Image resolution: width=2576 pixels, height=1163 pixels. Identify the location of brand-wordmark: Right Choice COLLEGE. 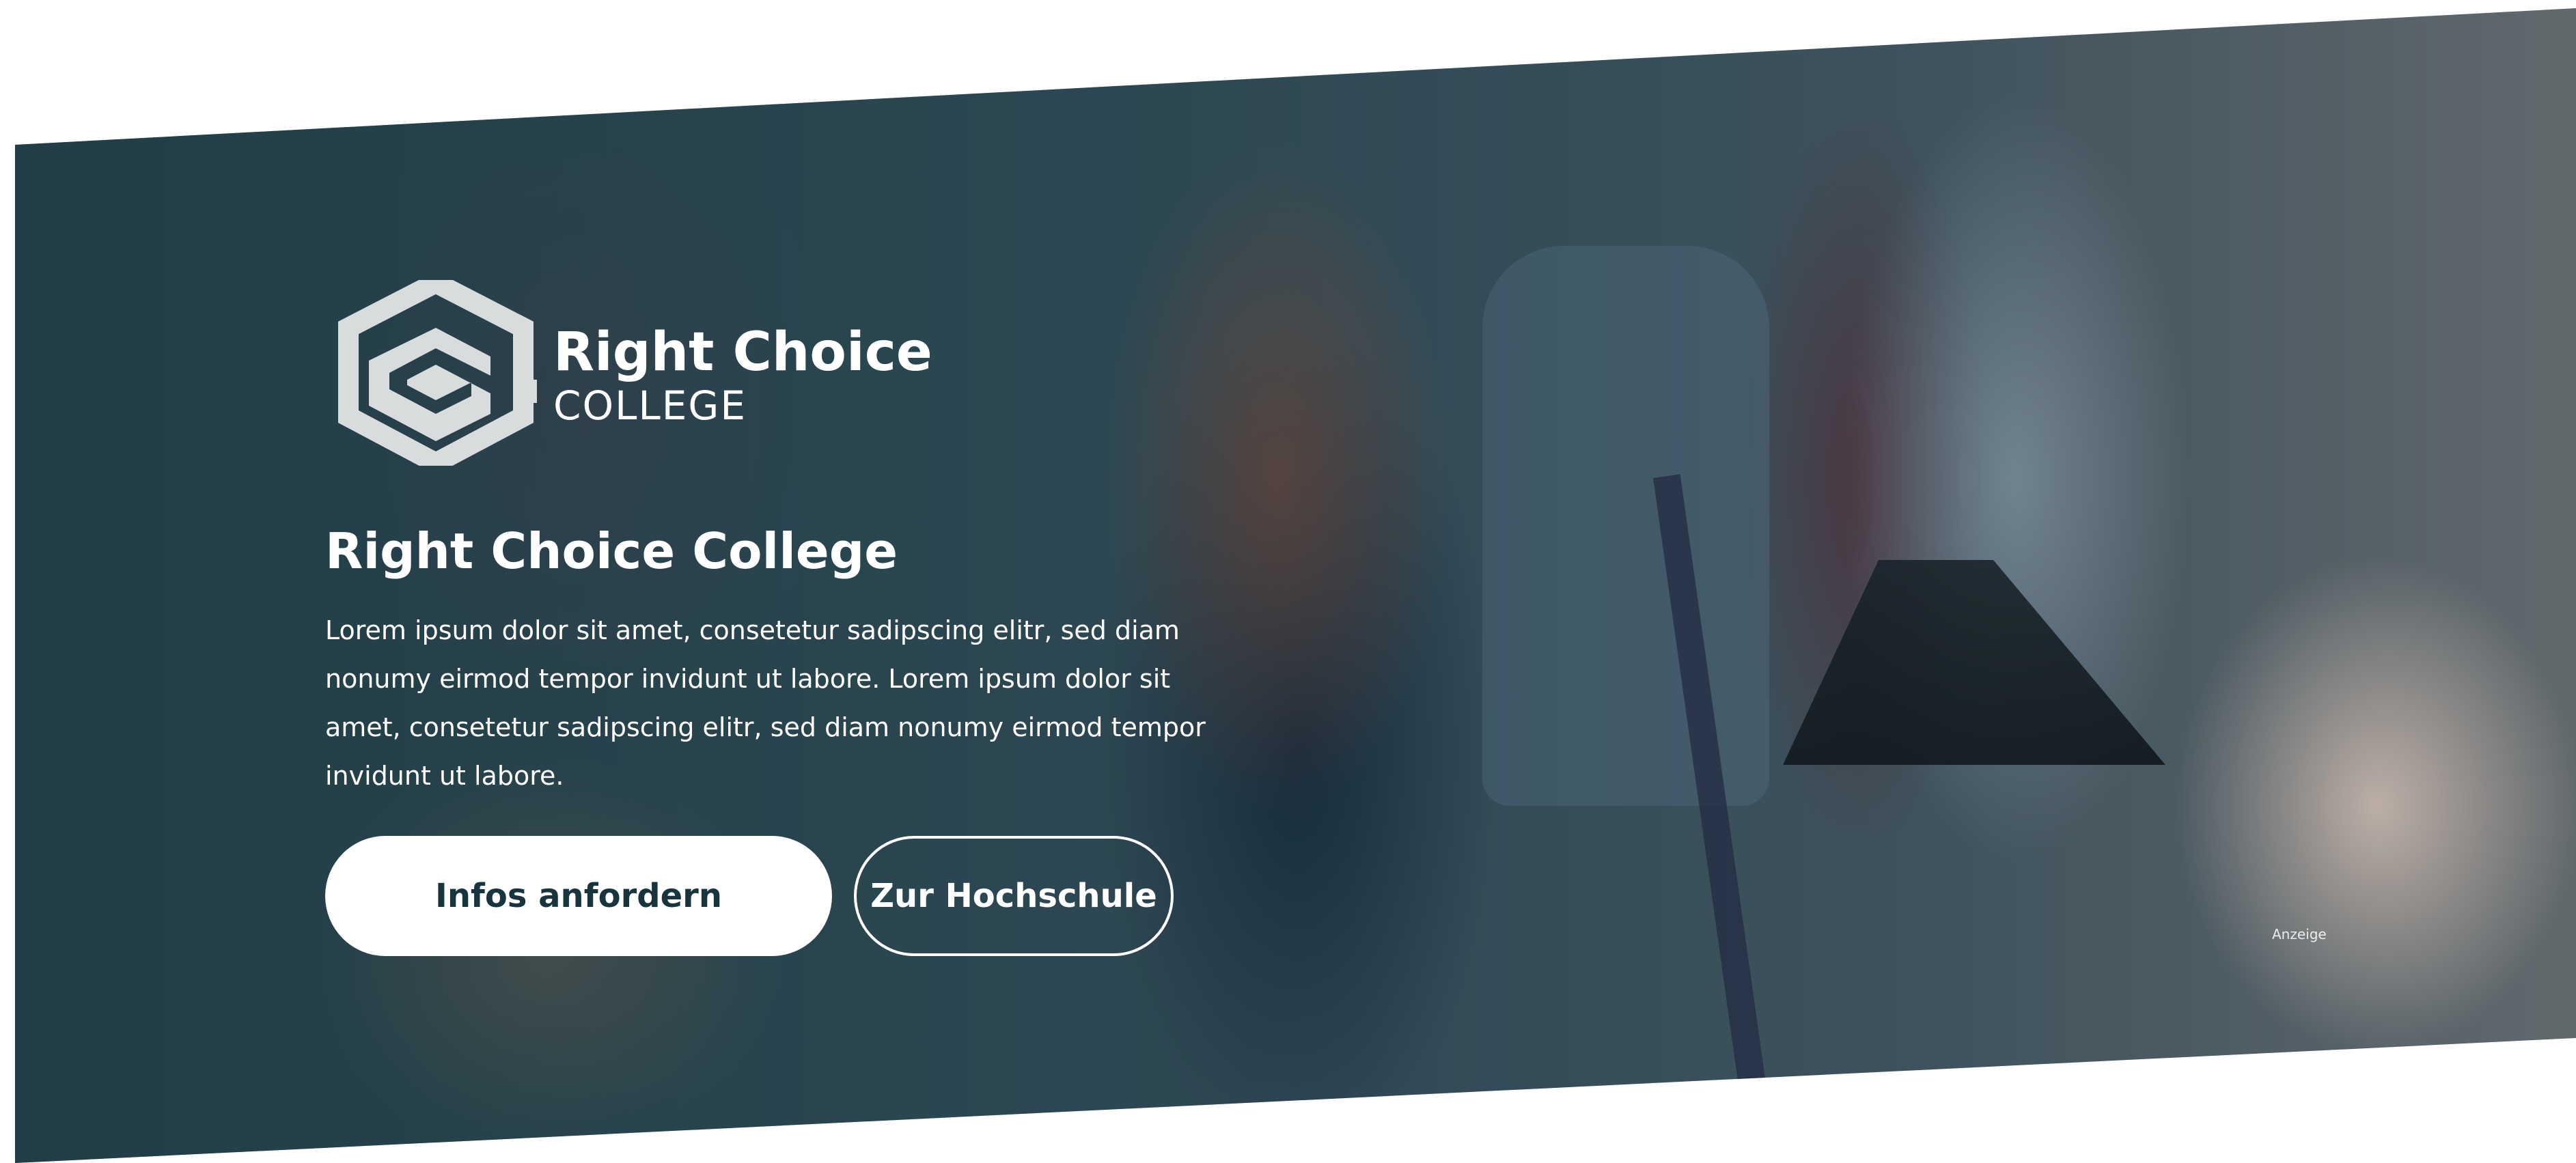
(742, 375).